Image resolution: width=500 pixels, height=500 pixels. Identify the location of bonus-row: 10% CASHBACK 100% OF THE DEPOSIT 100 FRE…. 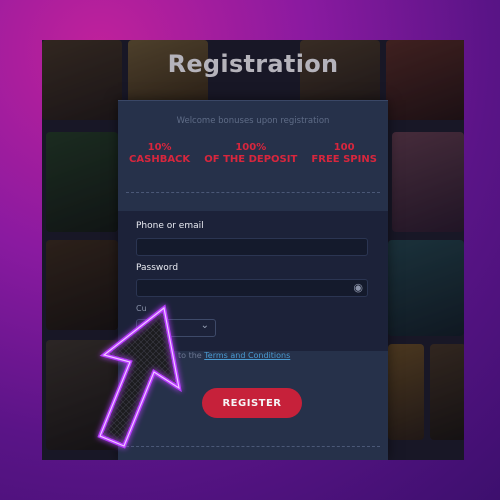
(253, 154).